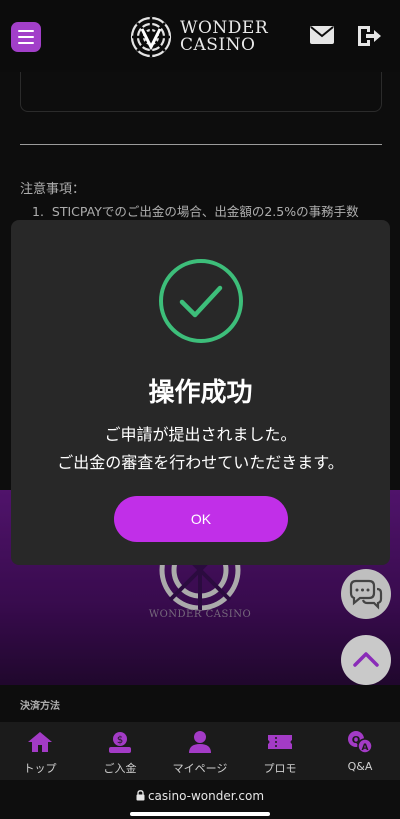  Describe the element at coordinates (280, 742) in the screenshot. I see `ticket-icon` at that location.